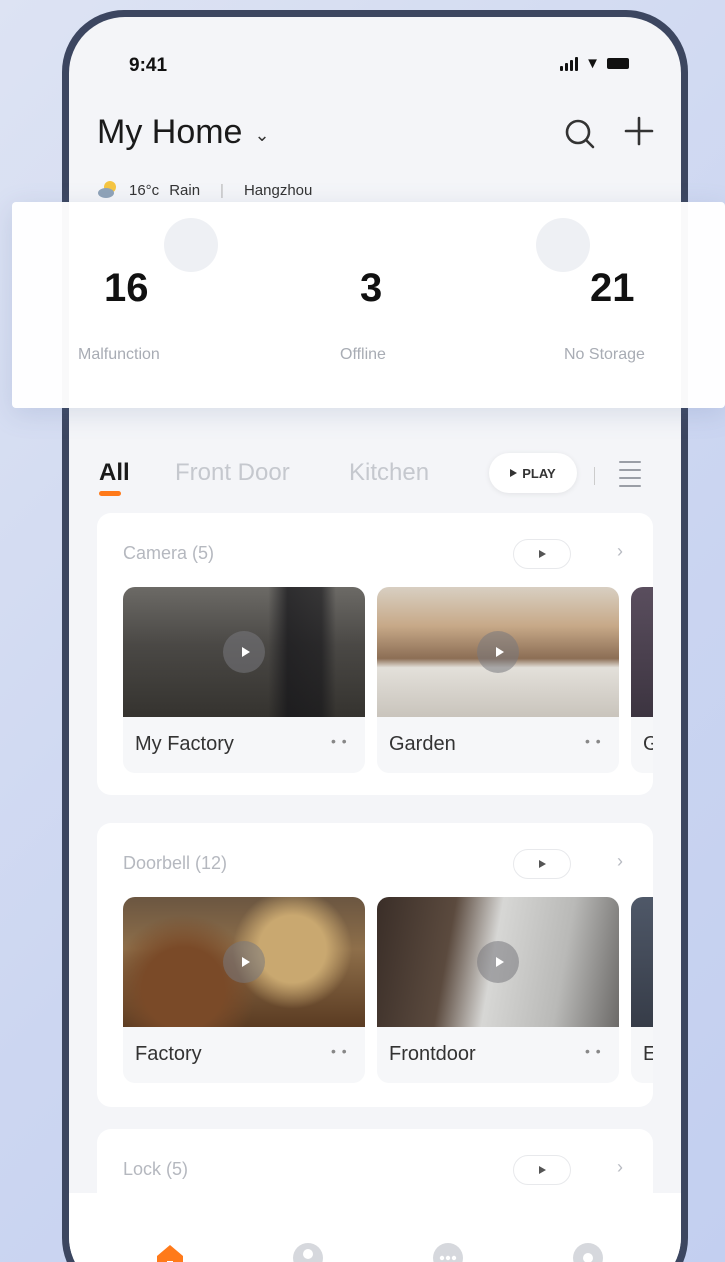  Describe the element at coordinates (604, 354) in the screenshot. I see `stat-label: No Storage` at that location.